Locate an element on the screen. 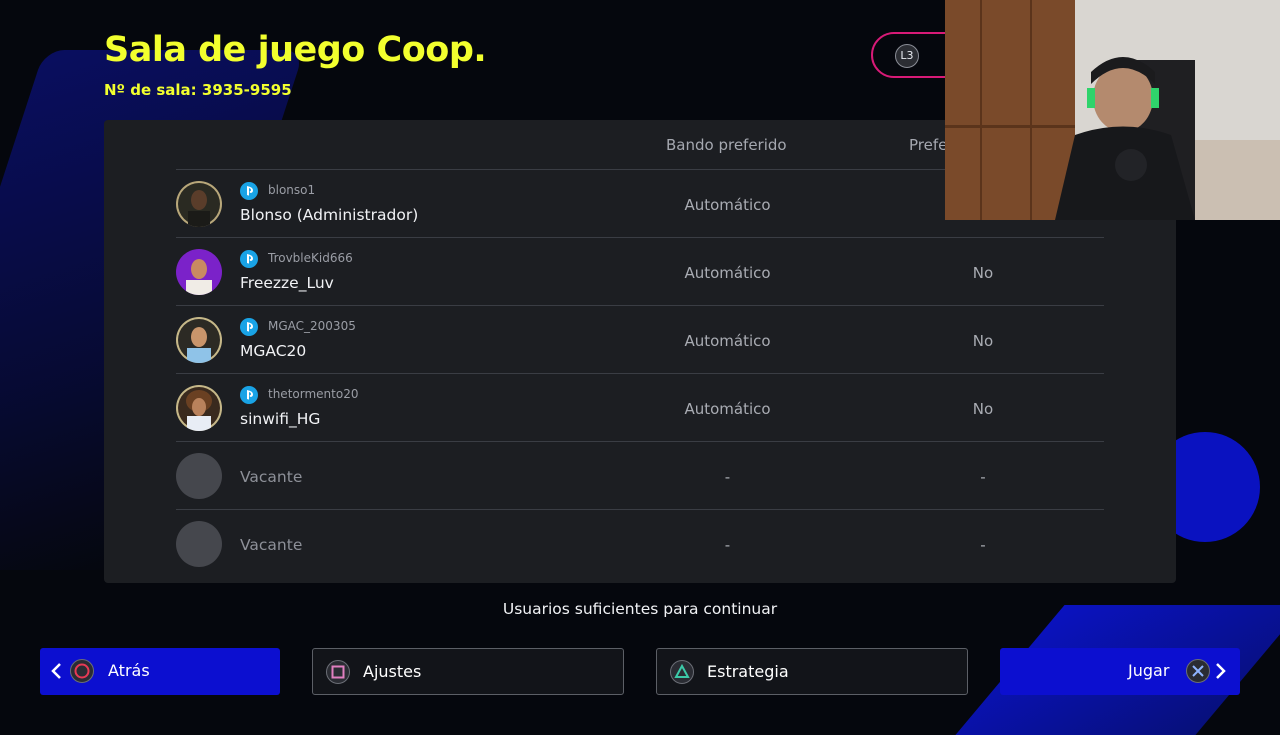 Image resolution: width=1280 pixels, height=735 pixels. chevron-left-icon is located at coordinates (56, 671).